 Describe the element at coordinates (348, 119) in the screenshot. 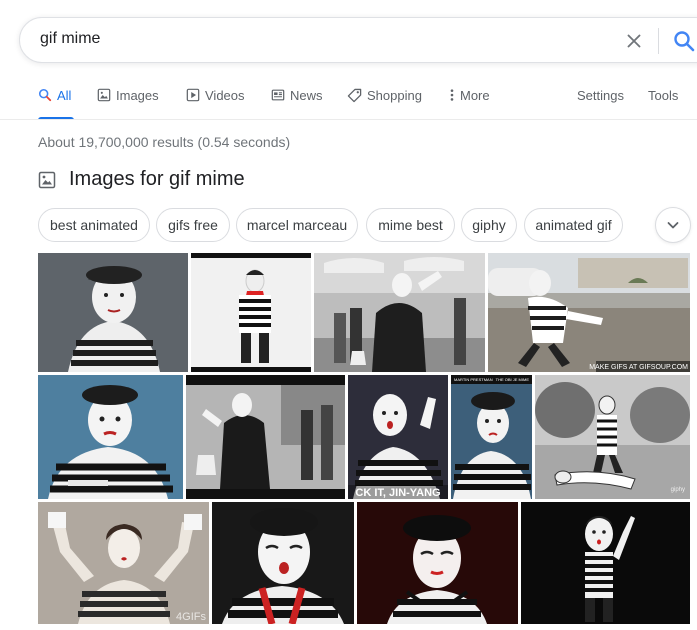

I see `tabs-divider` at that location.